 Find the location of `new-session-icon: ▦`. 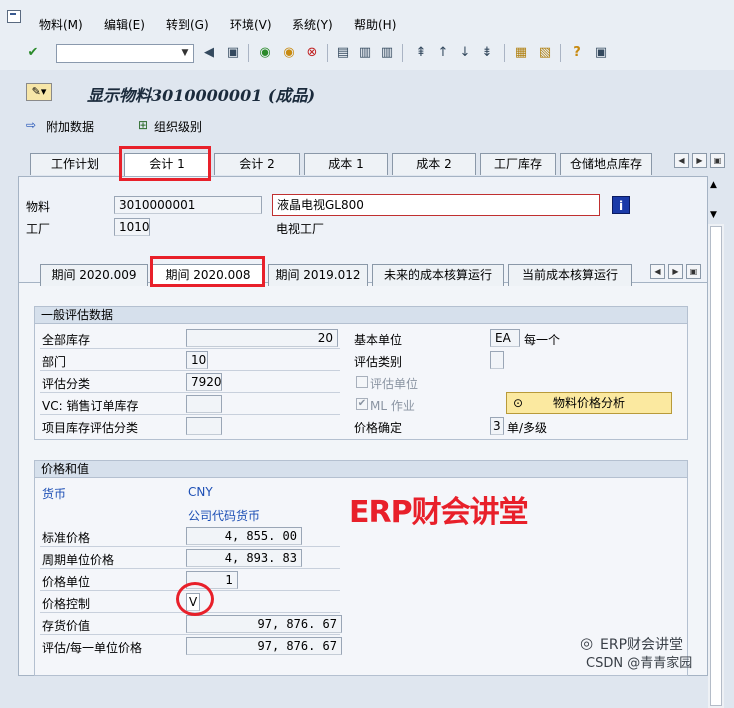

new-session-icon: ▦ is located at coordinates (521, 53).